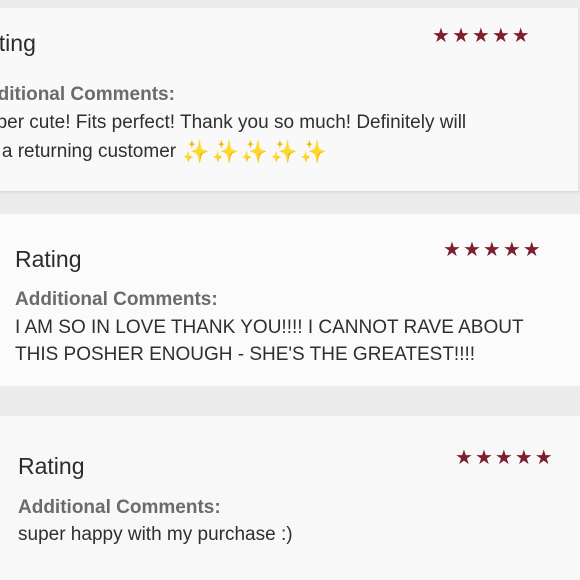 This screenshot has height=580, width=580. I want to click on comment-line-text: e a returning customer, so click(88, 151).